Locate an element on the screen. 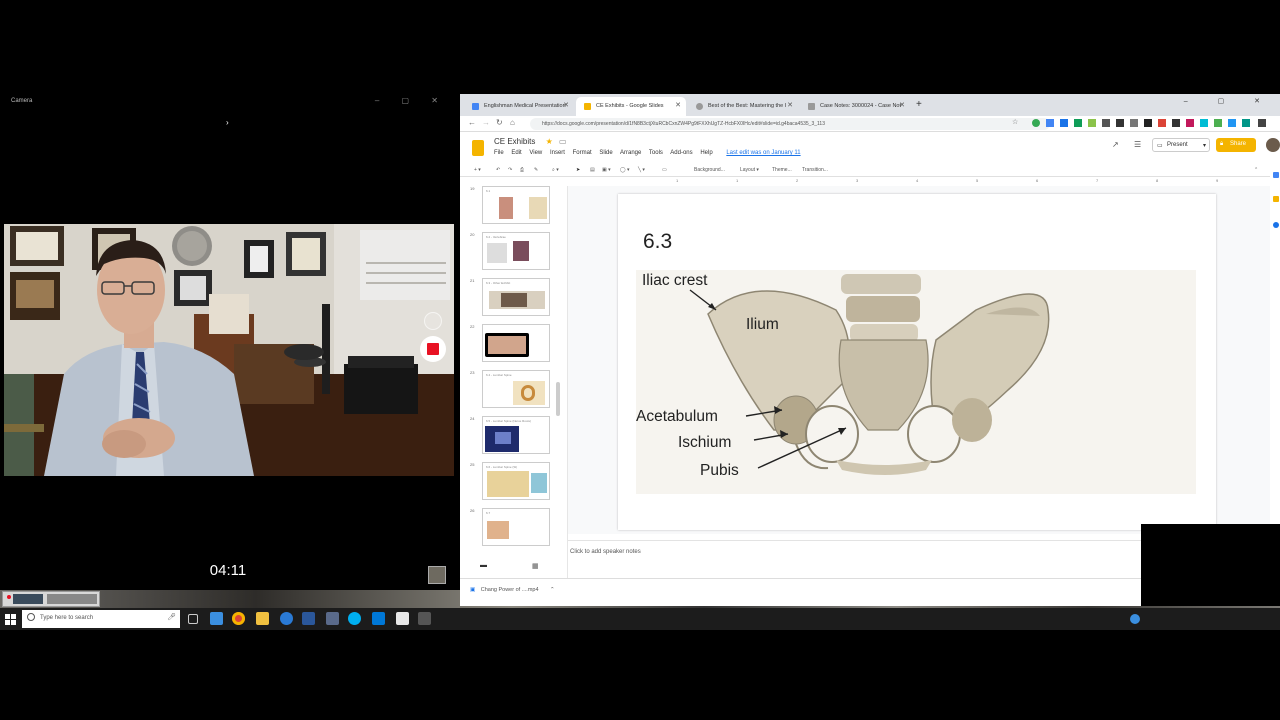 The width and height of the screenshot is (1280, 720). menu-addons: Add-ons is located at coordinates (681, 153).